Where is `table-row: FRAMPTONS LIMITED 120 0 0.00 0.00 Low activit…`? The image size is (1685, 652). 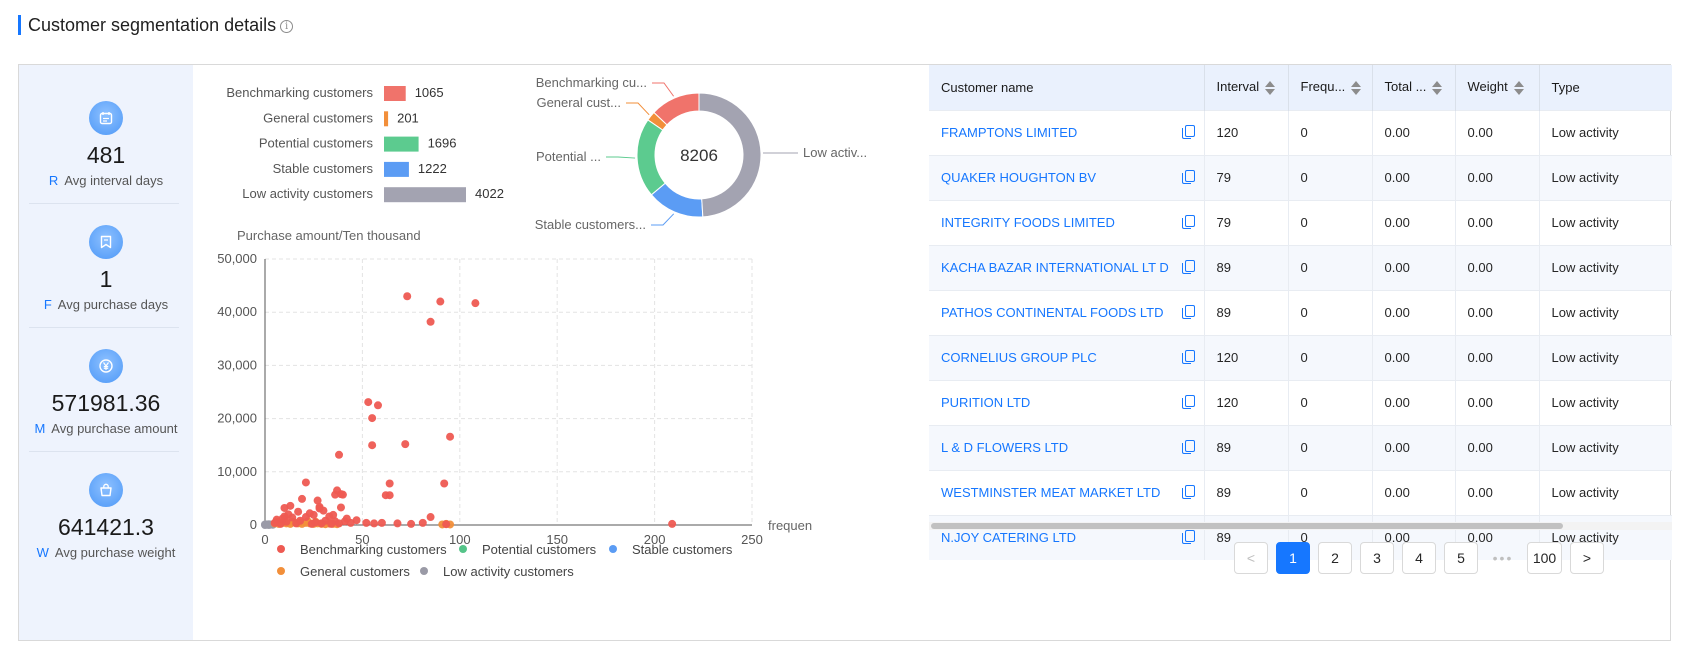
table-row: FRAMPTONS LIMITED 120 0 0.00 0.00 Low activit… is located at coordinates (1300, 132).